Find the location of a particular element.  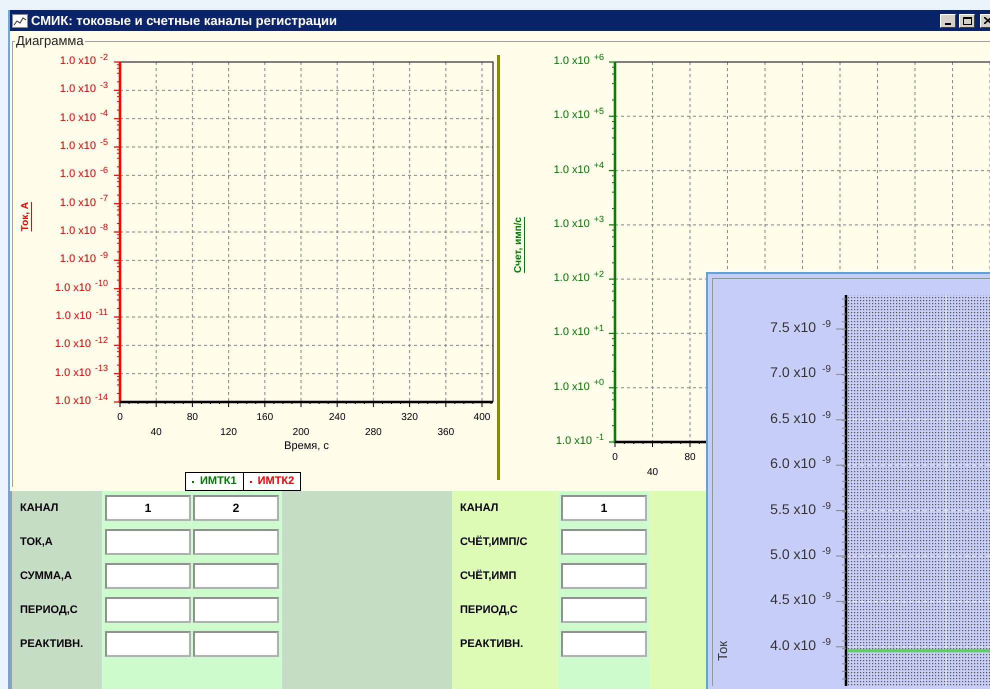

y-tick-label: 1.0 x10$^{-13}$ is located at coordinates (81, 372).